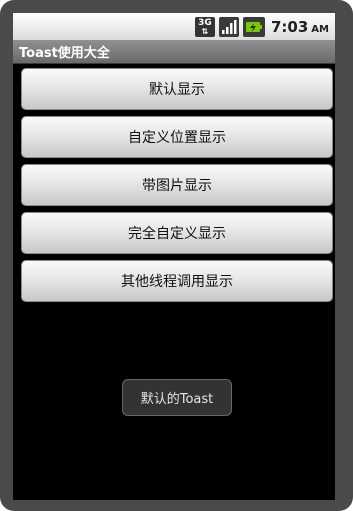 Image resolution: width=353 pixels, height=511 pixels. I want to click on clock-ampm: AM, so click(320, 29).